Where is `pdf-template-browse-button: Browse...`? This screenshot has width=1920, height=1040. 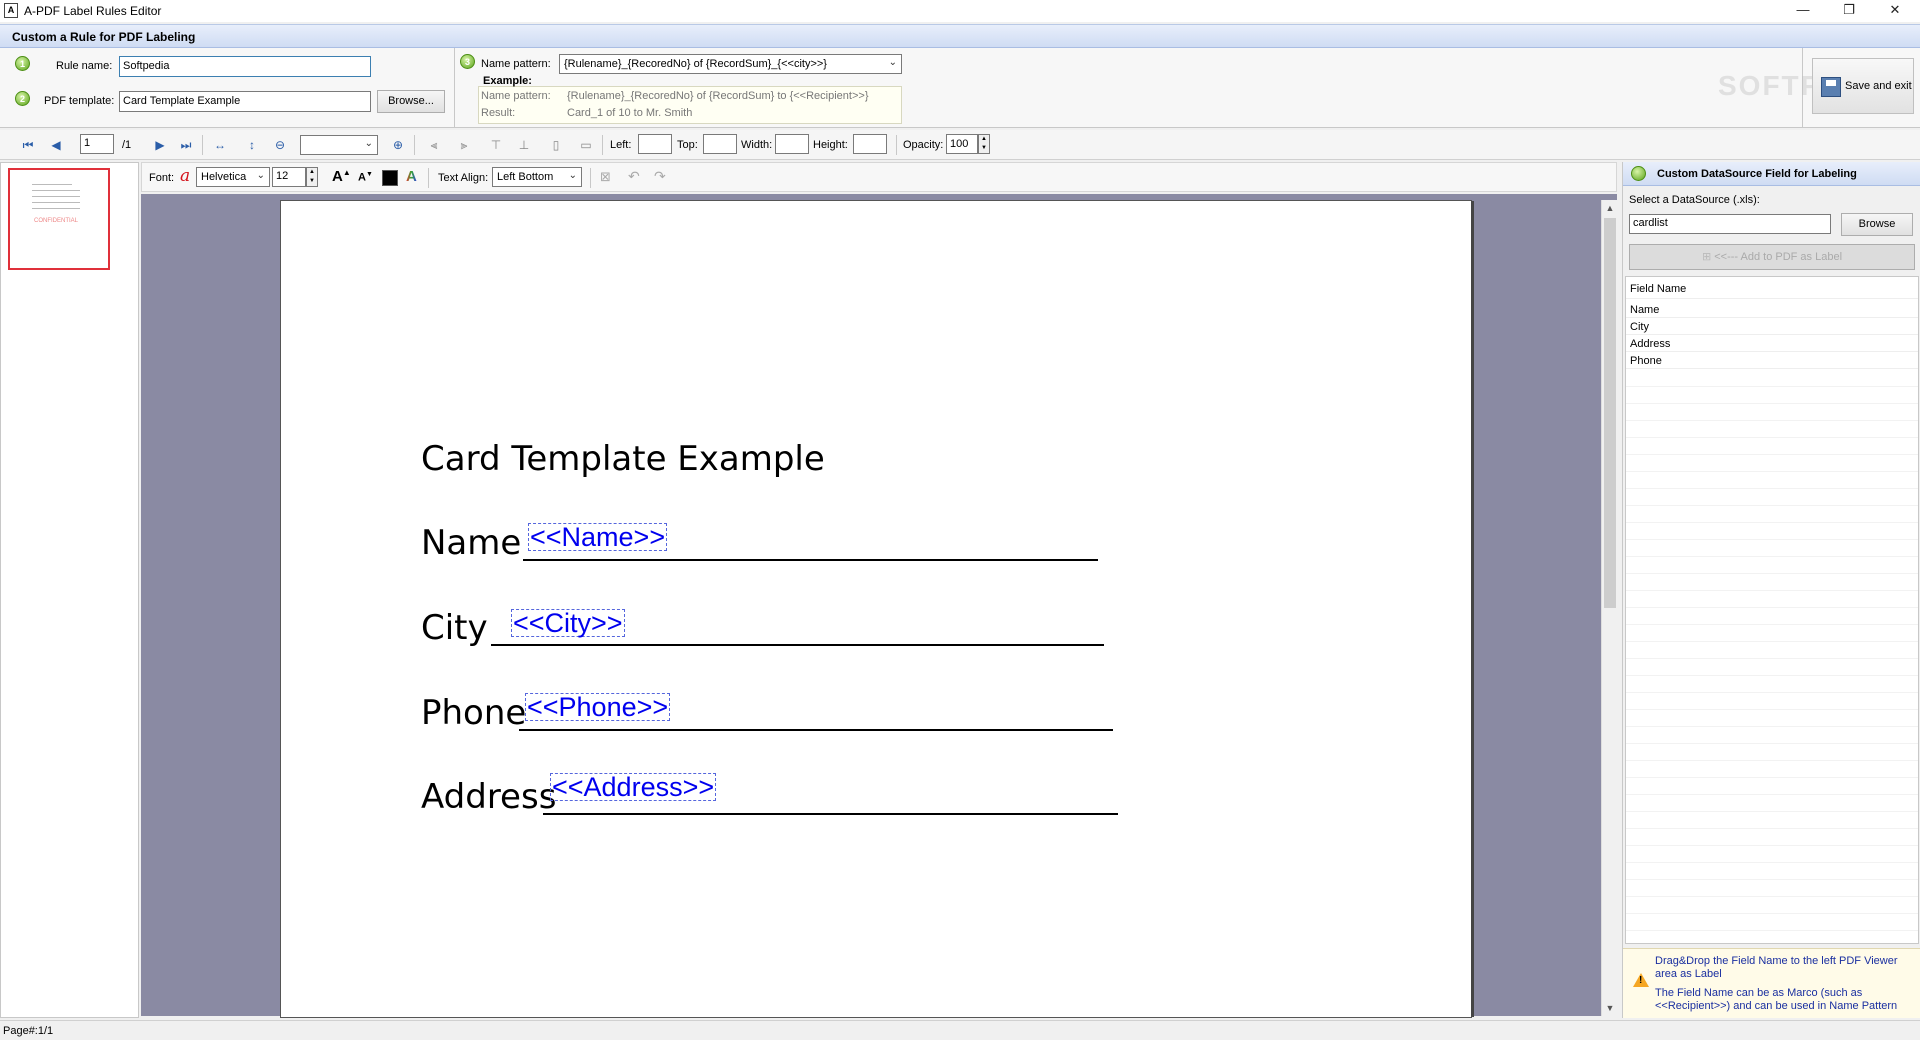 pdf-template-browse-button: Browse... is located at coordinates (411, 101).